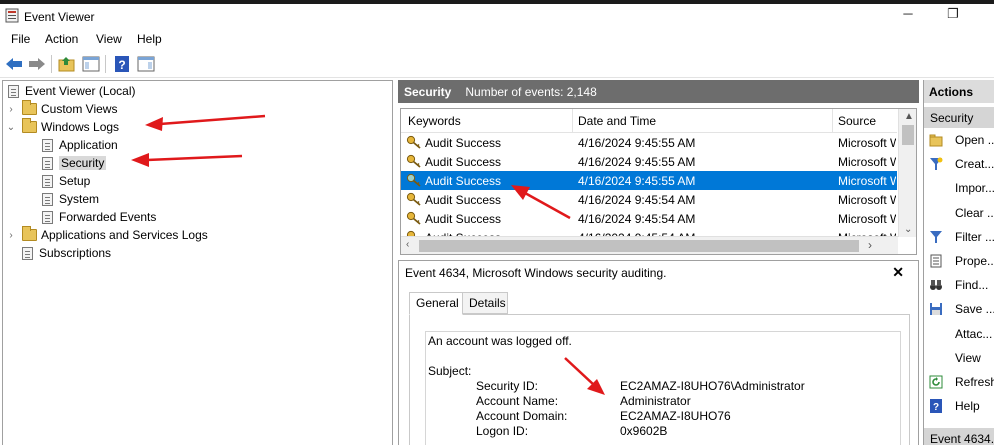 This screenshot has width=994, height=445. What do you see at coordinates (953, 14) in the screenshot?
I see `maximize-button: ❐` at bounding box center [953, 14].